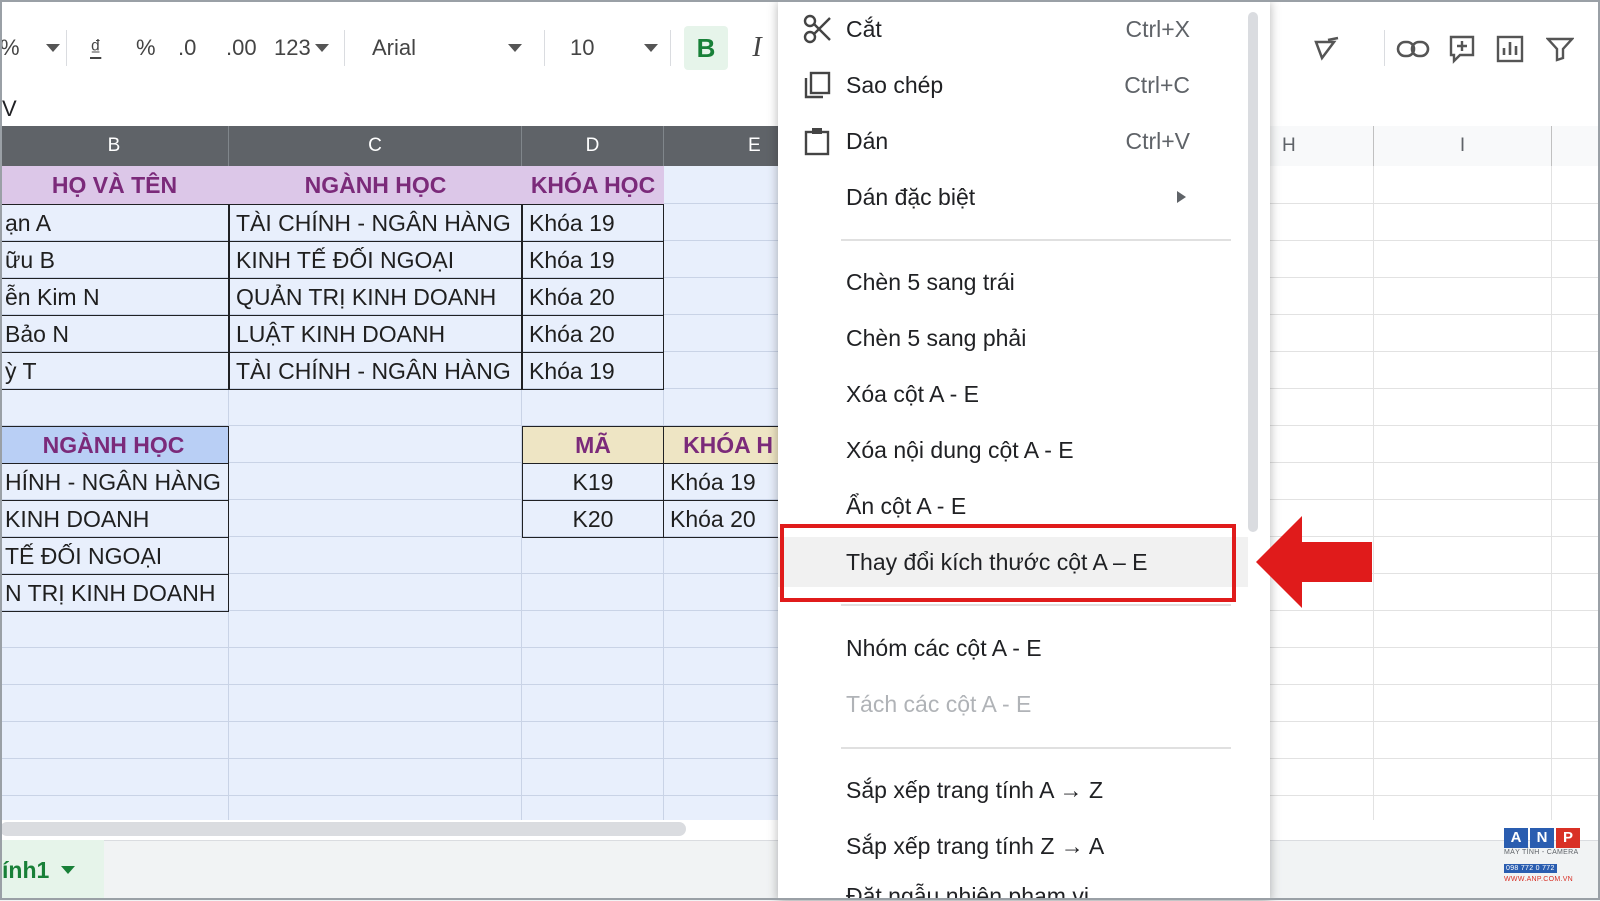 The image size is (1600, 901). I want to click on insert-link-button, so click(1413, 49).